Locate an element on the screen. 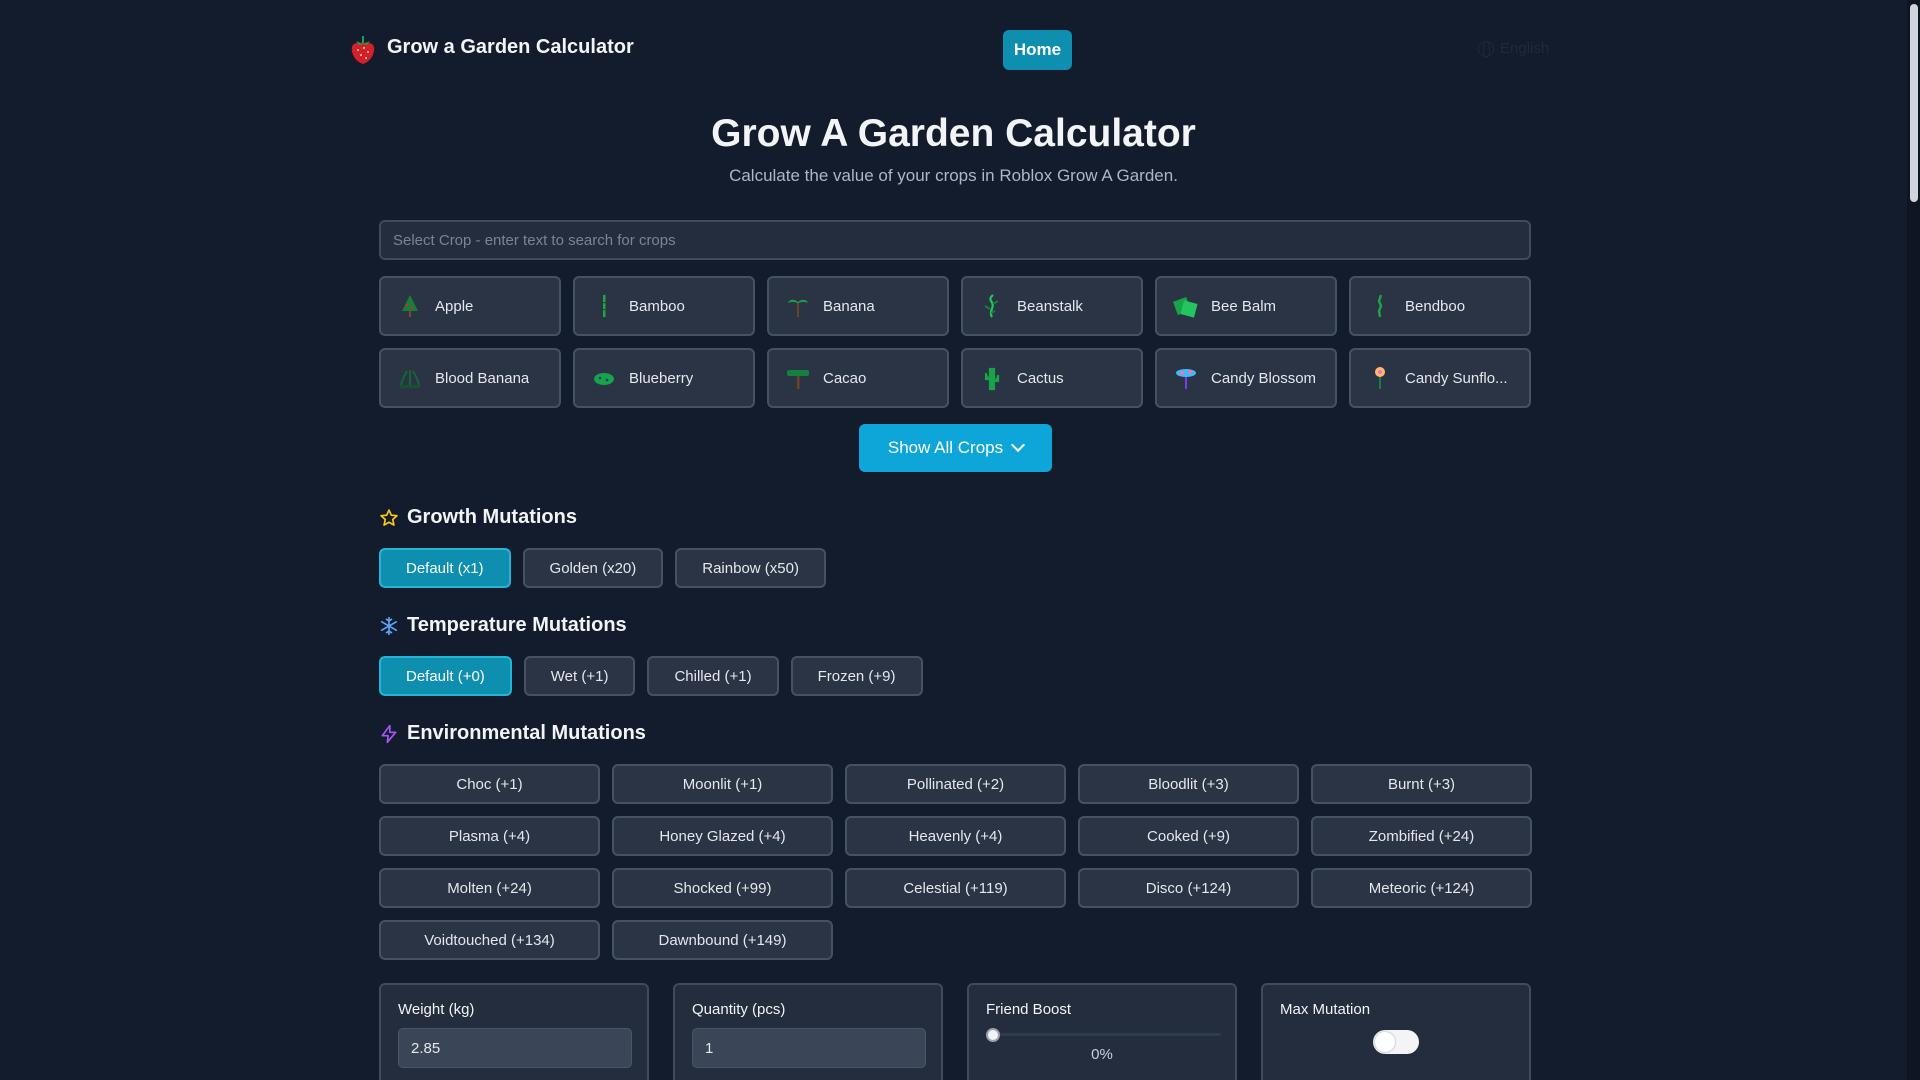 This screenshot has height=1080, width=1920. bee-balm-icon is located at coordinates (1186, 306).